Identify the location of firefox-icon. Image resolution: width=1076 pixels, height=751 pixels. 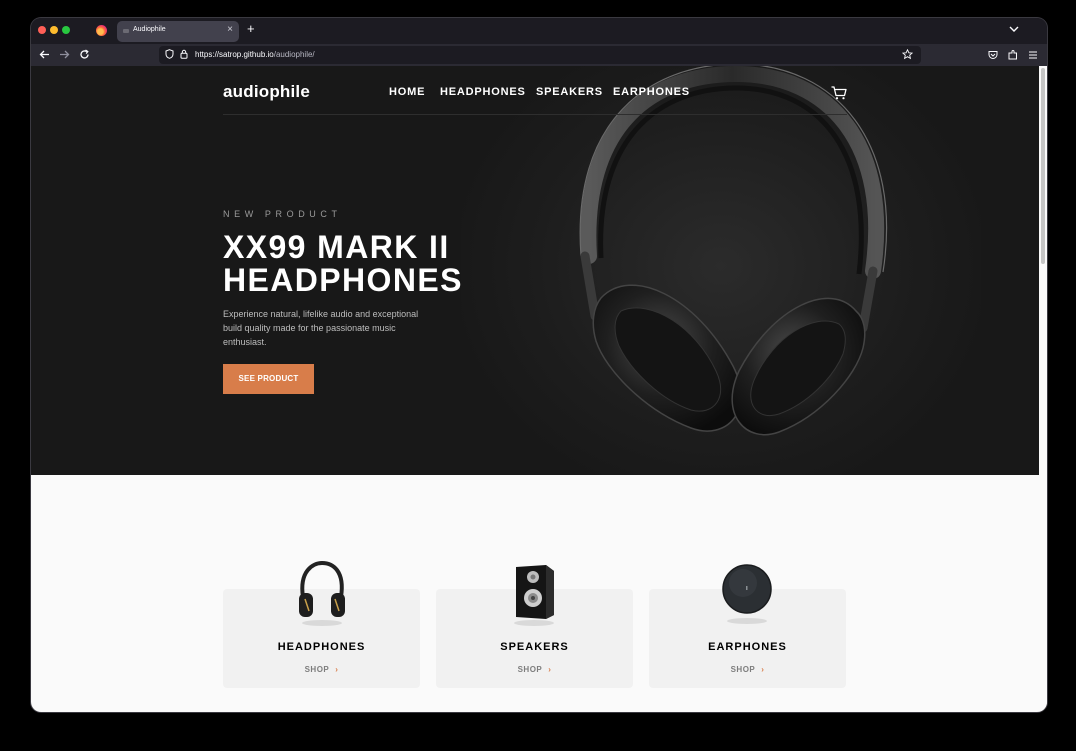
(101, 30).